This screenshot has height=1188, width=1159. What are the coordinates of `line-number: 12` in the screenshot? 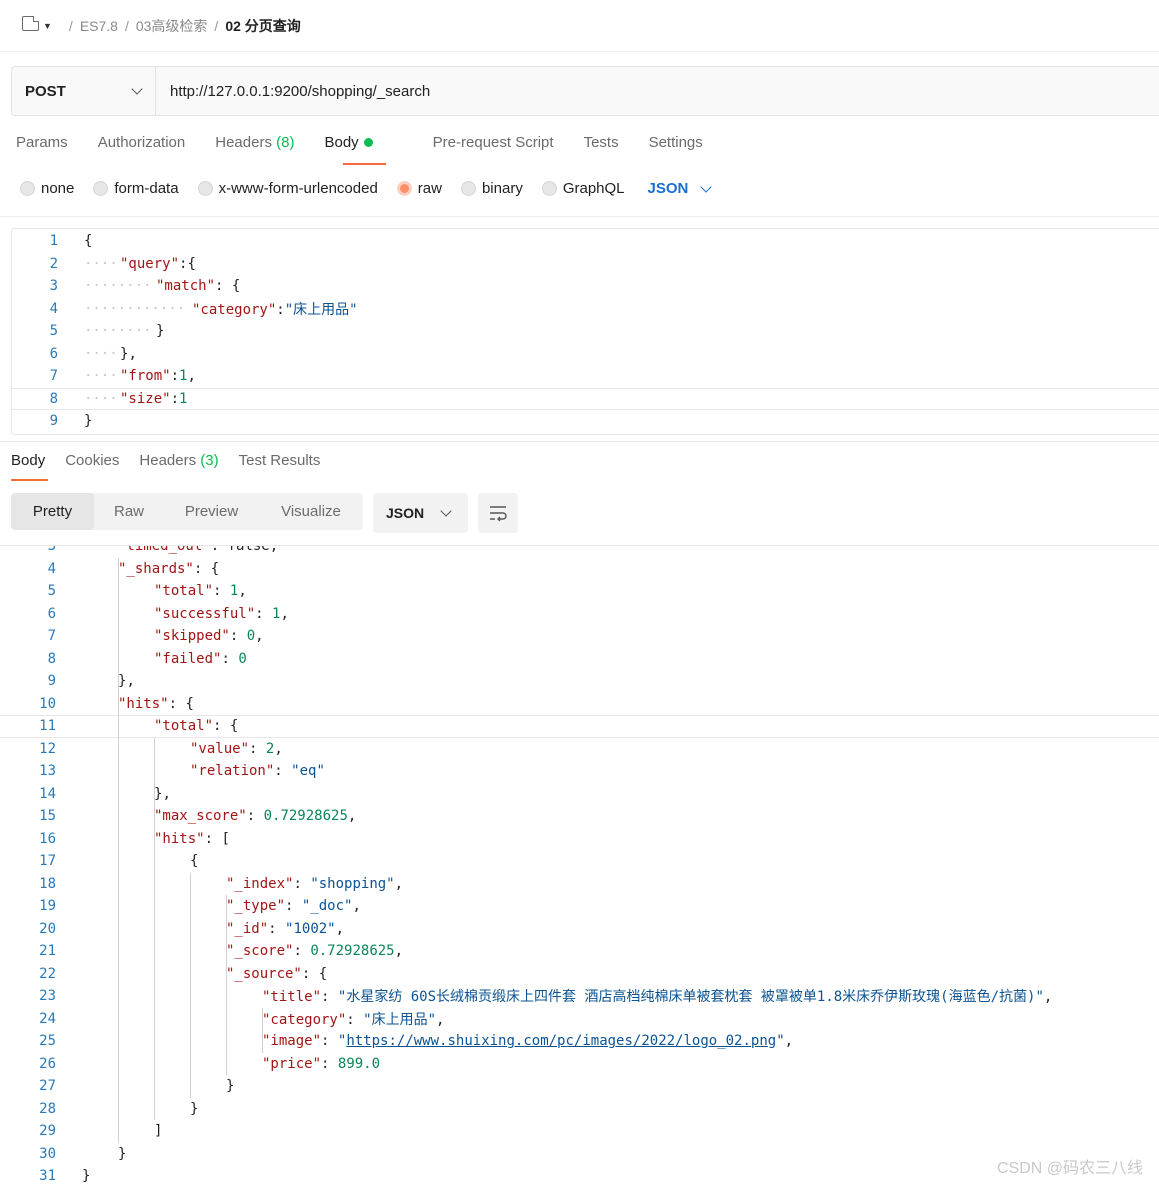 It's located at (47, 748).